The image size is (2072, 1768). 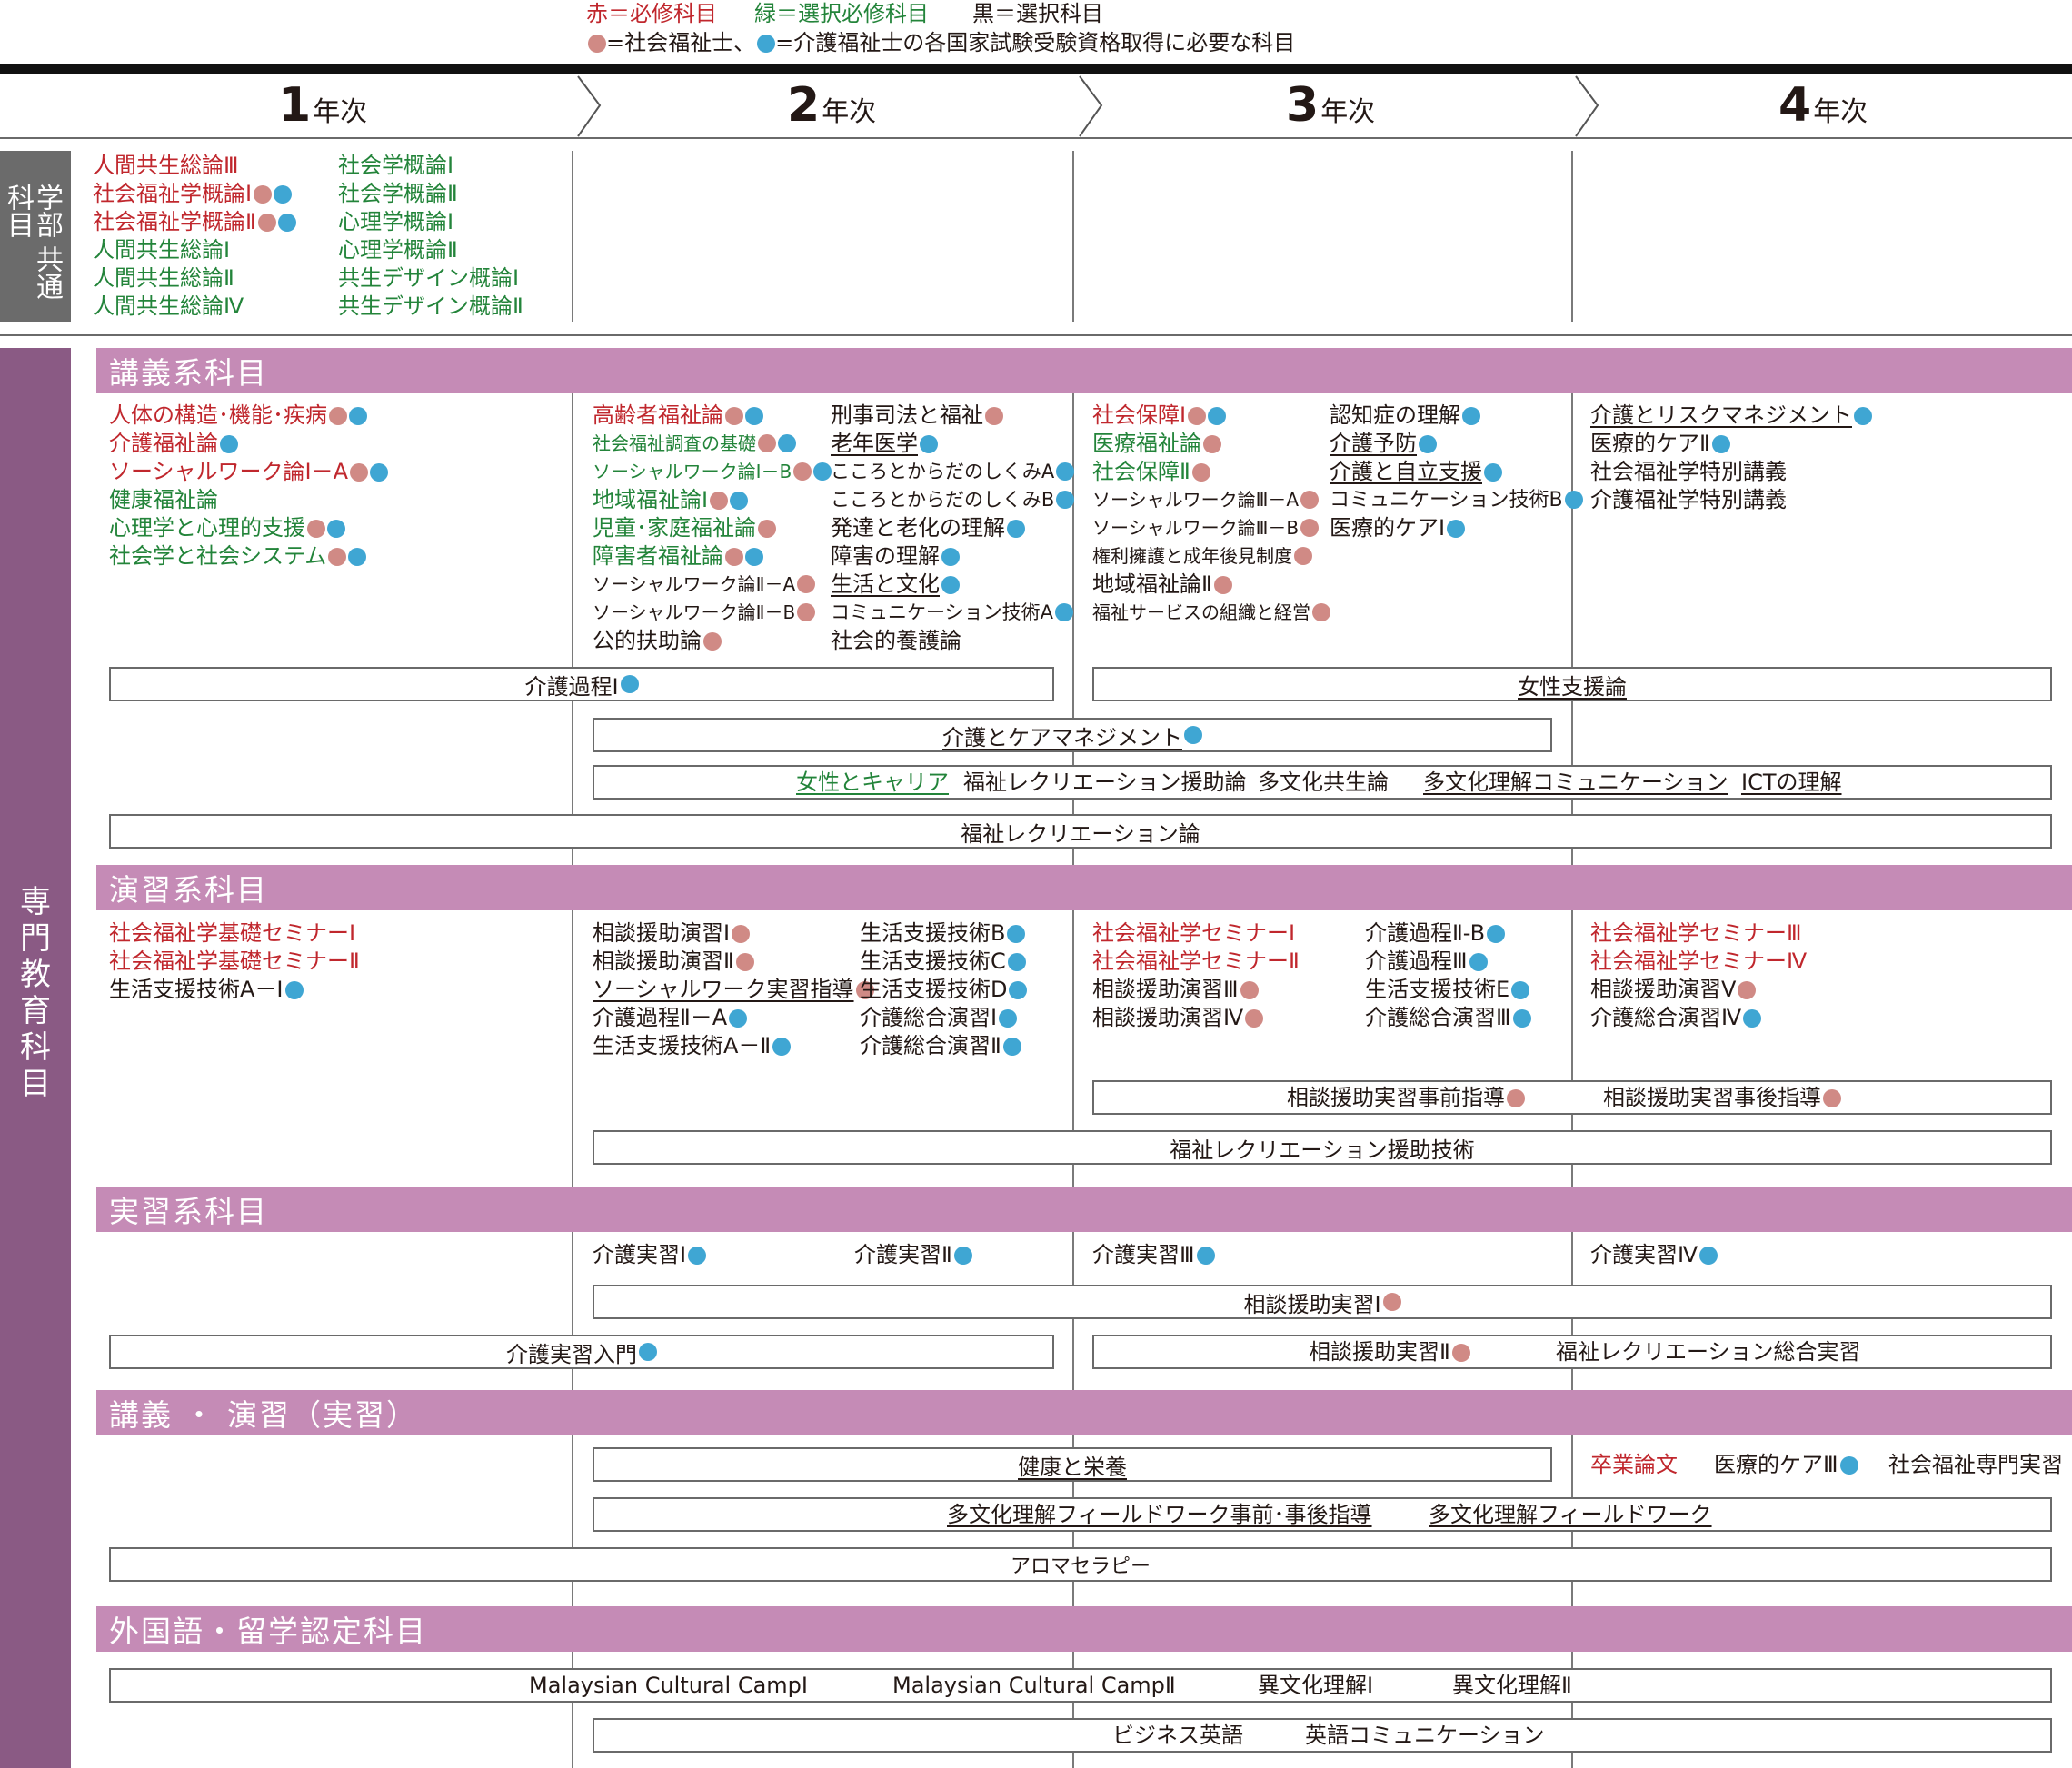 I want to click on course: 健康福祉論, so click(x=164, y=500).